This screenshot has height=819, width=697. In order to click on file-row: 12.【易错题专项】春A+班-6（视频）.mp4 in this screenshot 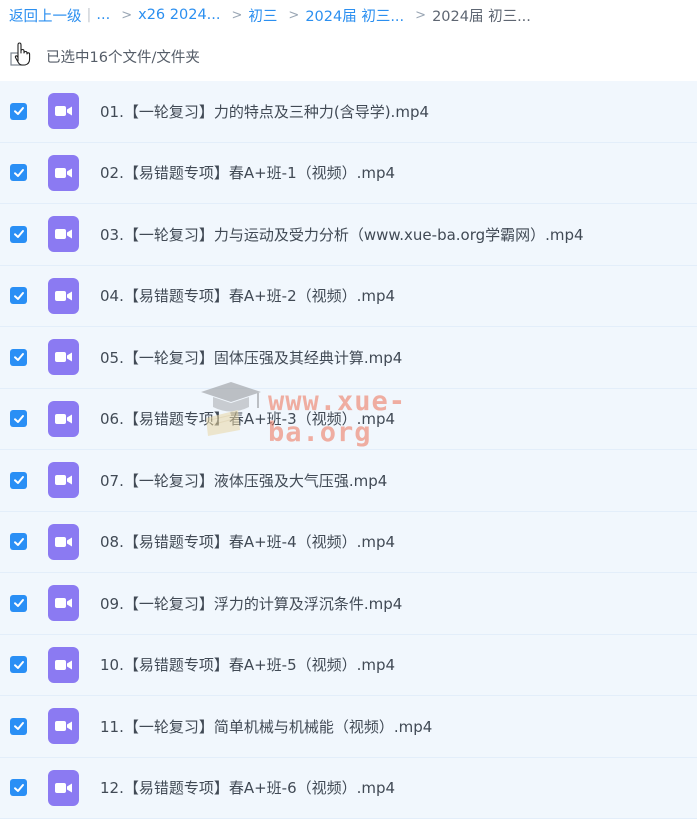, I will do `click(348, 788)`.